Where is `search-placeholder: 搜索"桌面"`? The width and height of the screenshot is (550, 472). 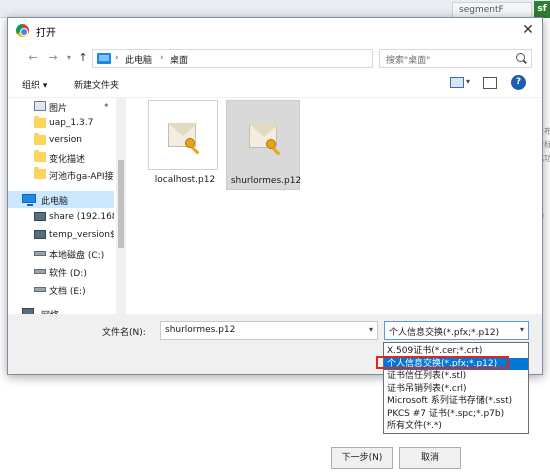
search-placeholder: 搜索"桌面" is located at coordinates (408, 61).